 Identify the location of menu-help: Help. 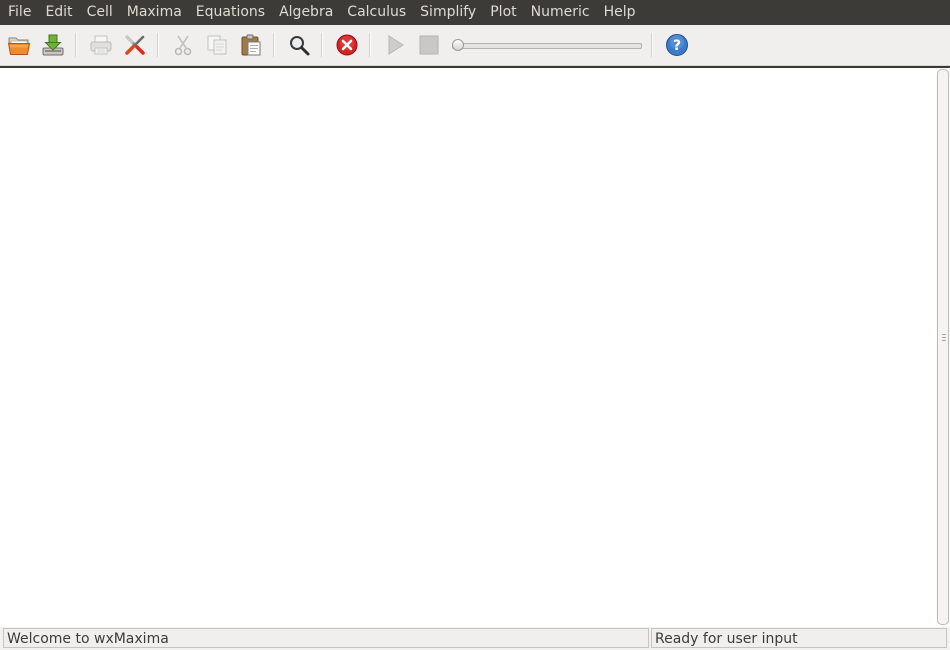
(620, 12).